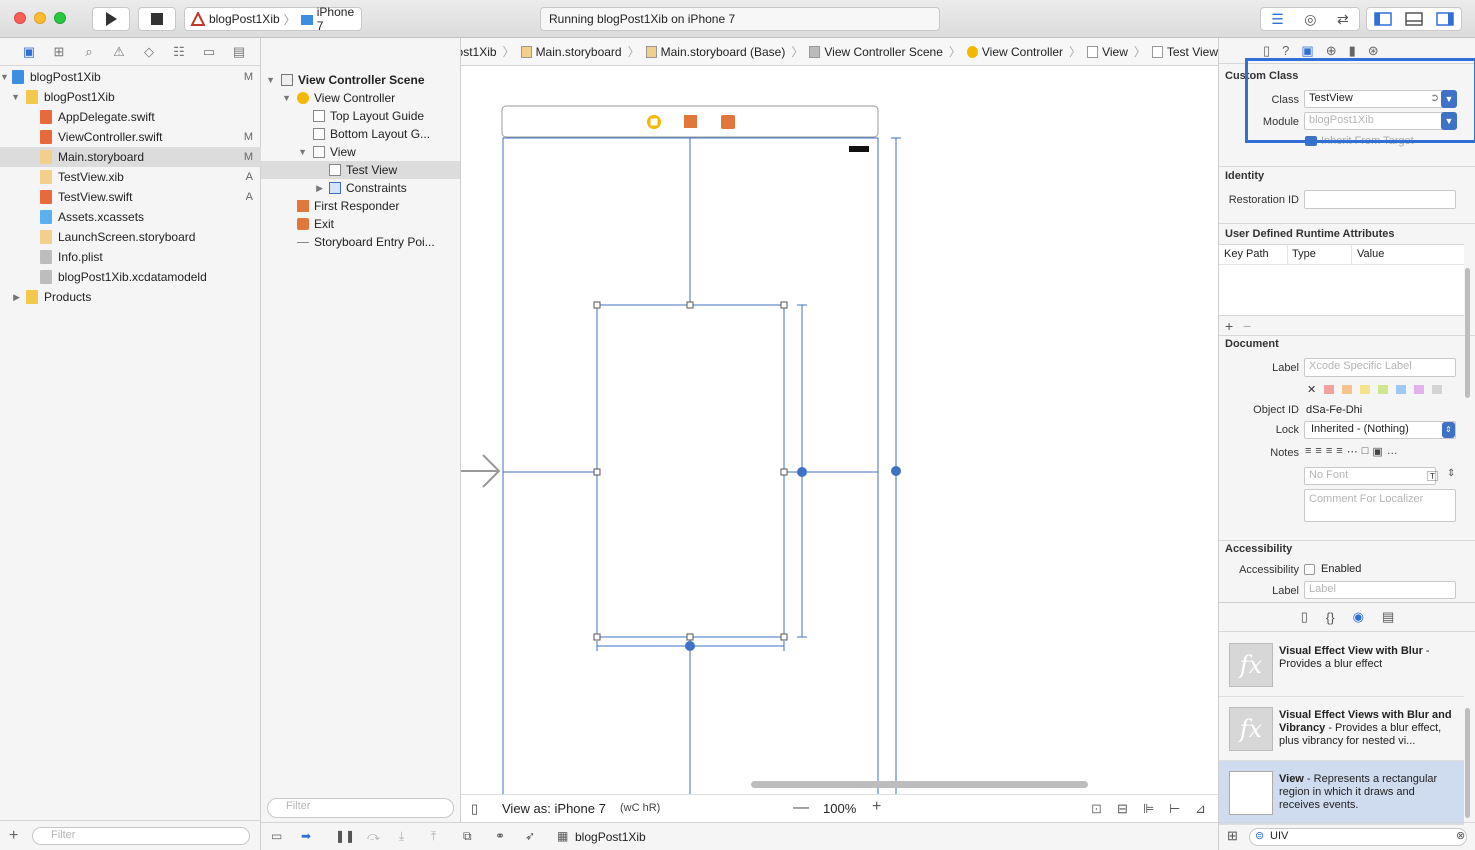 Image resolution: width=1475 pixels, height=850 pixels. I want to click on remove-attribute-icon: −, so click(1247, 326).